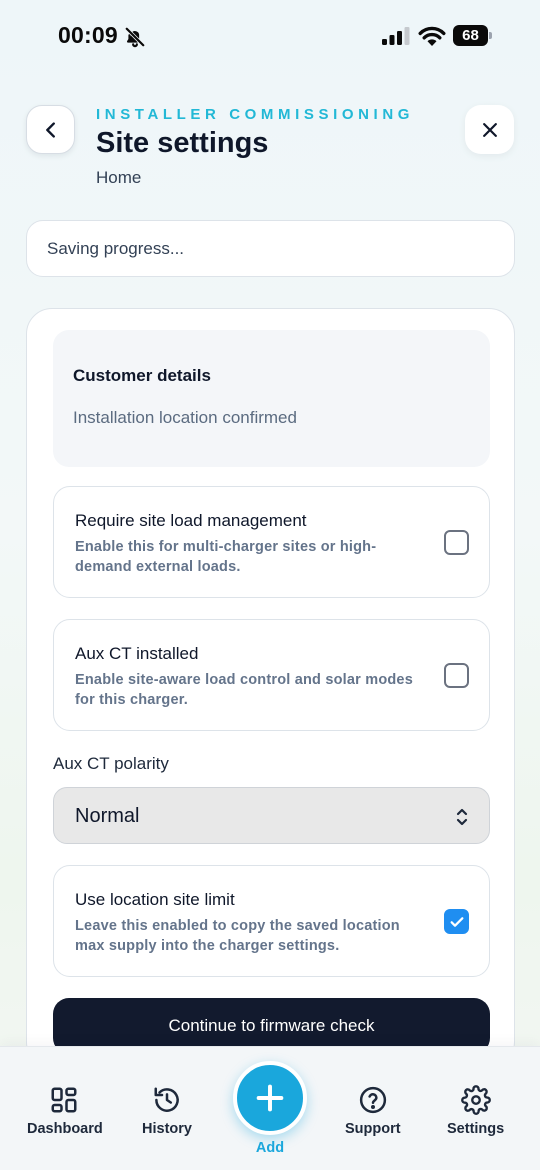 Image resolution: width=540 pixels, height=1170 pixels. What do you see at coordinates (470, 35) in the screenshot?
I see `battery-level: 68` at bounding box center [470, 35].